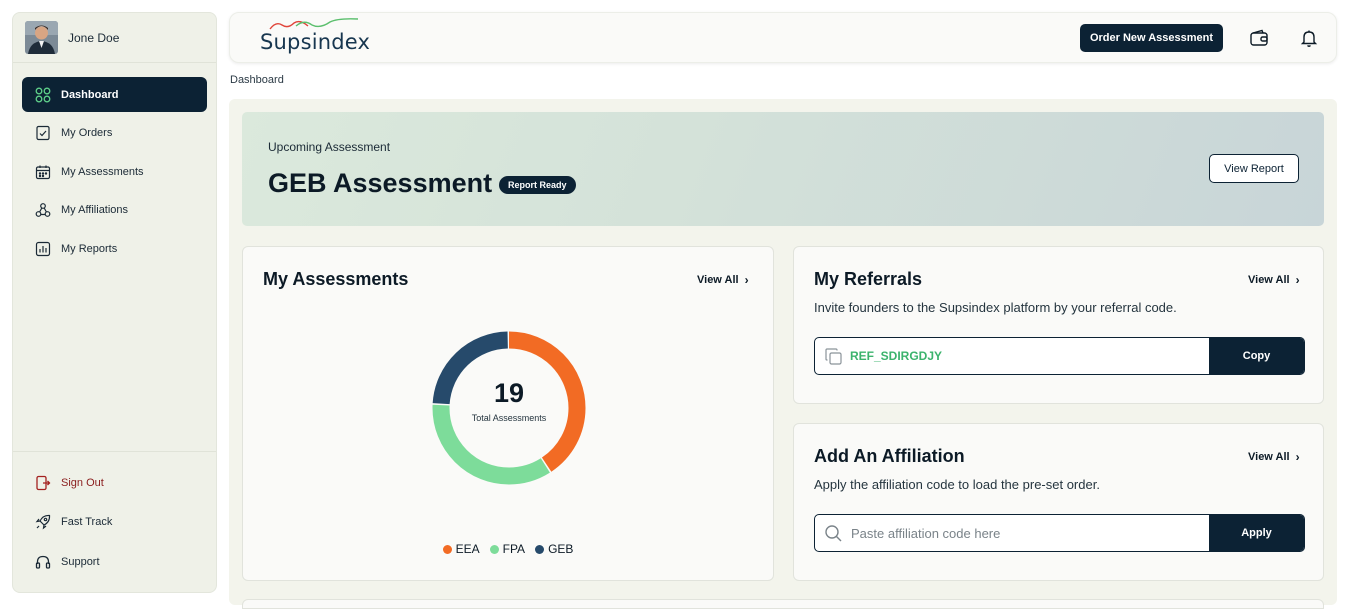 The width and height of the screenshot is (1345, 609). What do you see at coordinates (90, 94) in the screenshot?
I see `sidebar-item-label: Dashboard` at bounding box center [90, 94].